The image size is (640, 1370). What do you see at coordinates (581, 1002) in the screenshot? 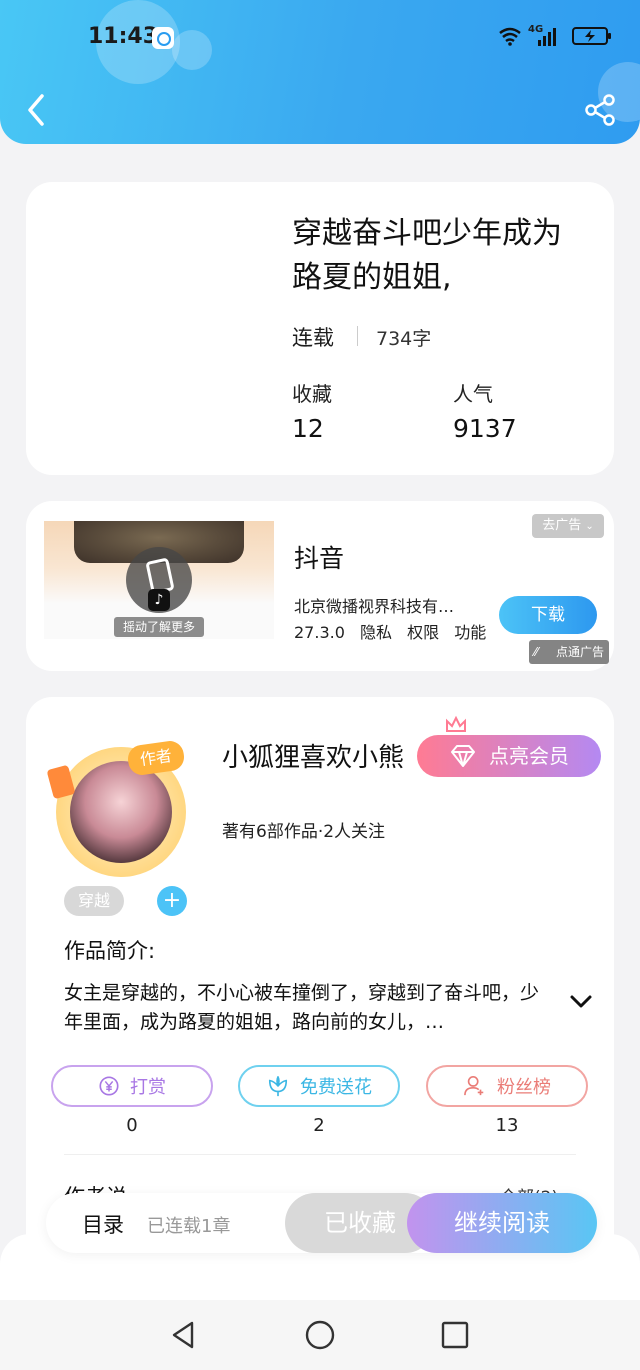
I see `chevron-down-icon` at bounding box center [581, 1002].